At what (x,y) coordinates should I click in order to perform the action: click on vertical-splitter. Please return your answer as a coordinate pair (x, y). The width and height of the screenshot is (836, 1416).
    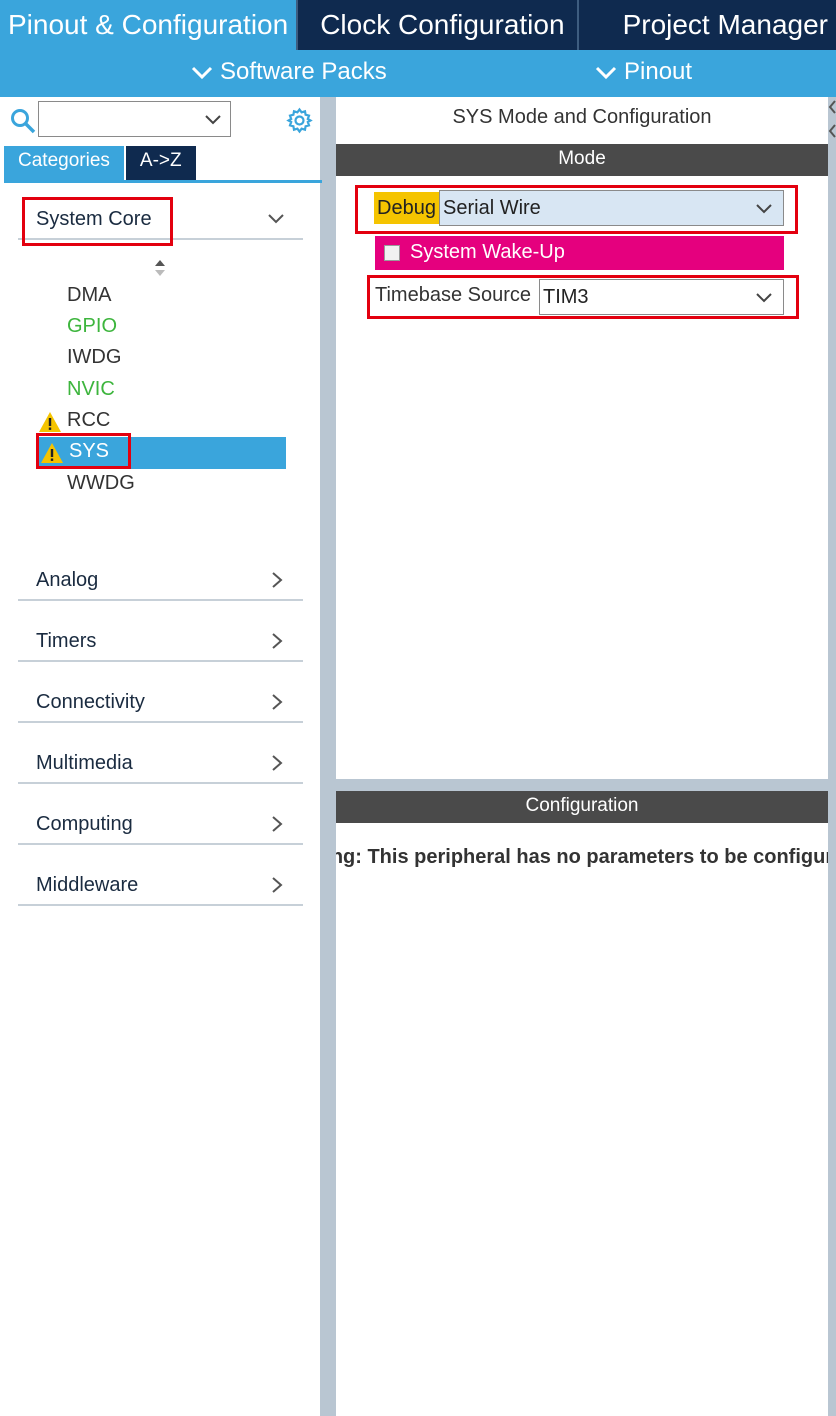
    Looking at the image, I should click on (832, 756).